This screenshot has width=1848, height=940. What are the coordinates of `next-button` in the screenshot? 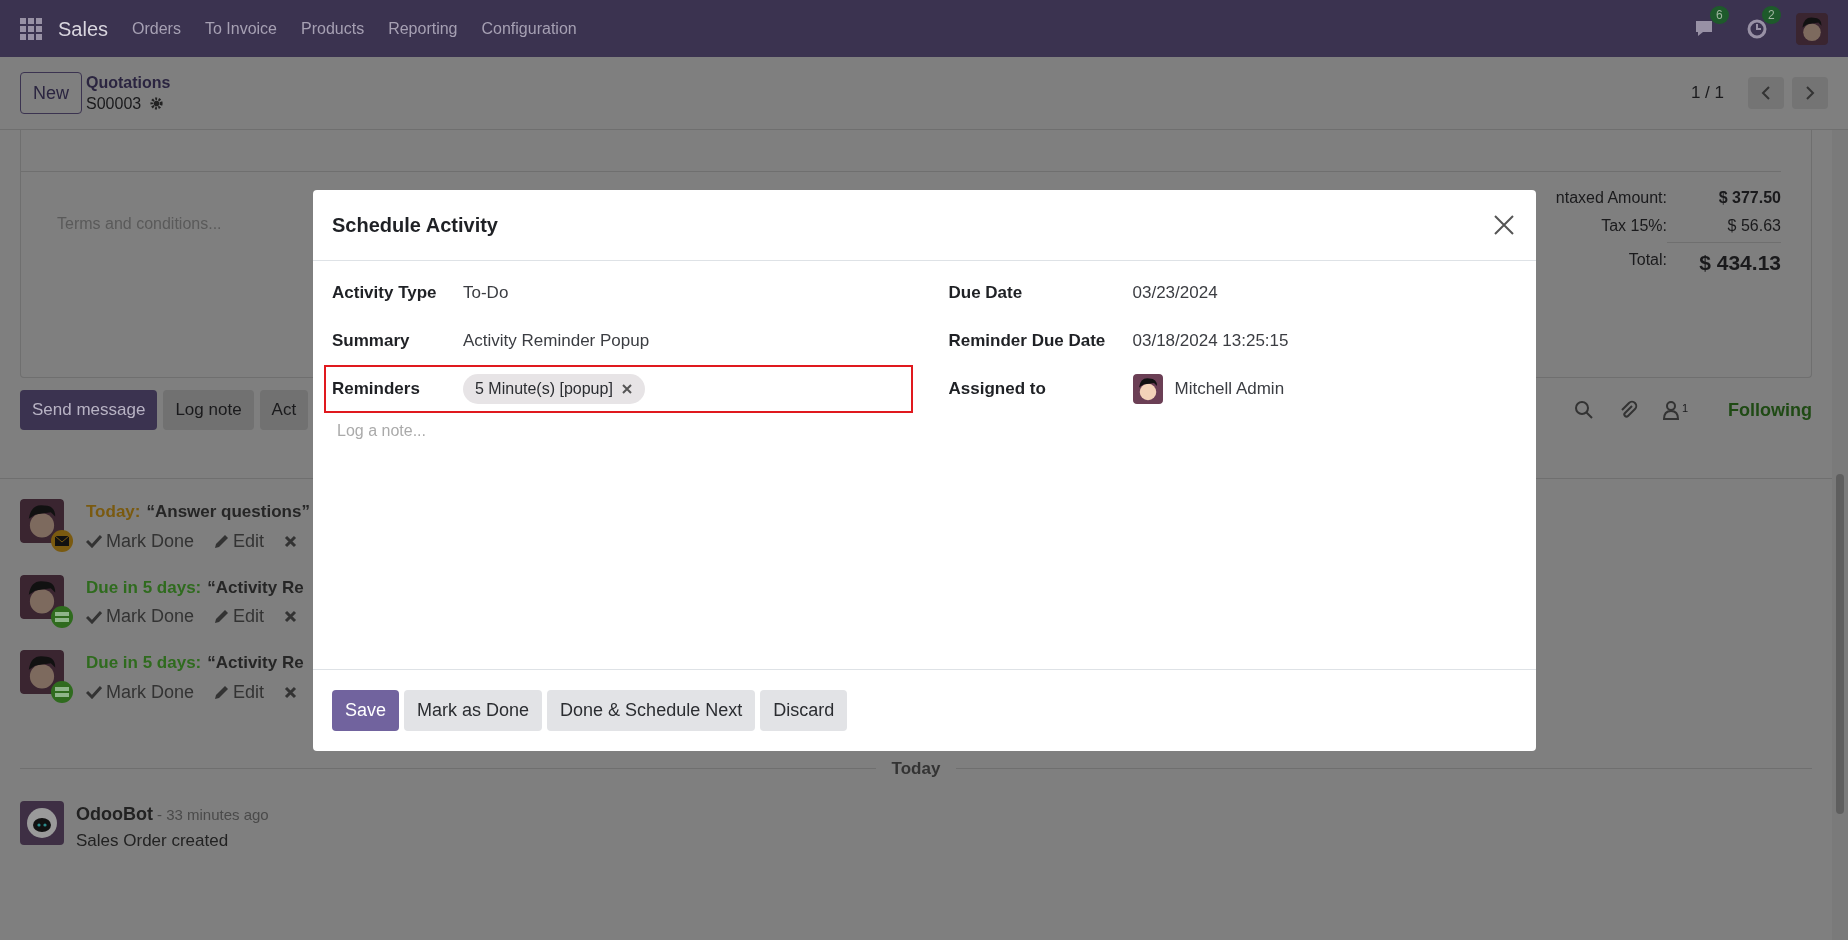 It's located at (1810, 93).